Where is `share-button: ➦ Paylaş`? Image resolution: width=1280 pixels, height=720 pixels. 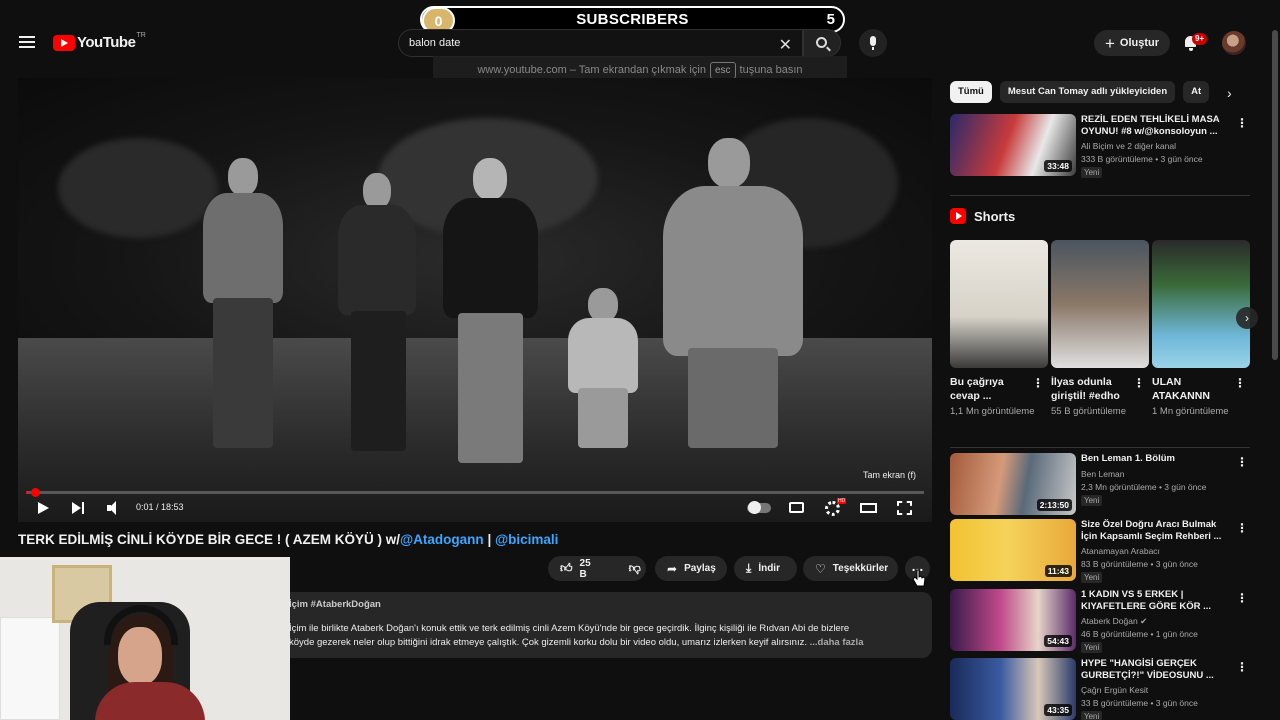 share-button: ➦ Paylaş is located at coordinates (691, 568).